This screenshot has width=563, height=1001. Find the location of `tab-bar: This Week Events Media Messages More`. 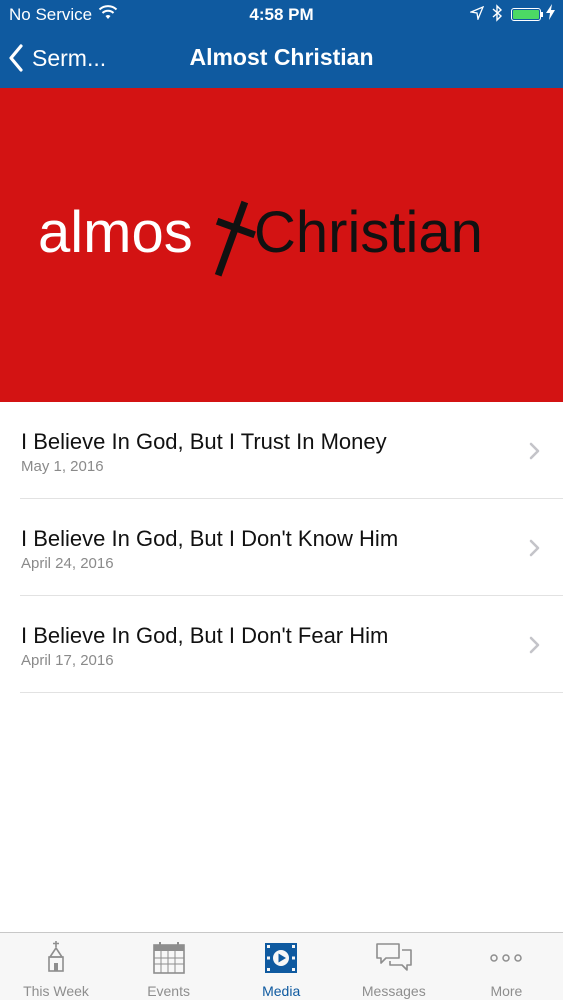

tab-bar: This Week Events Media Messages More is located at coordinates (281, 966).